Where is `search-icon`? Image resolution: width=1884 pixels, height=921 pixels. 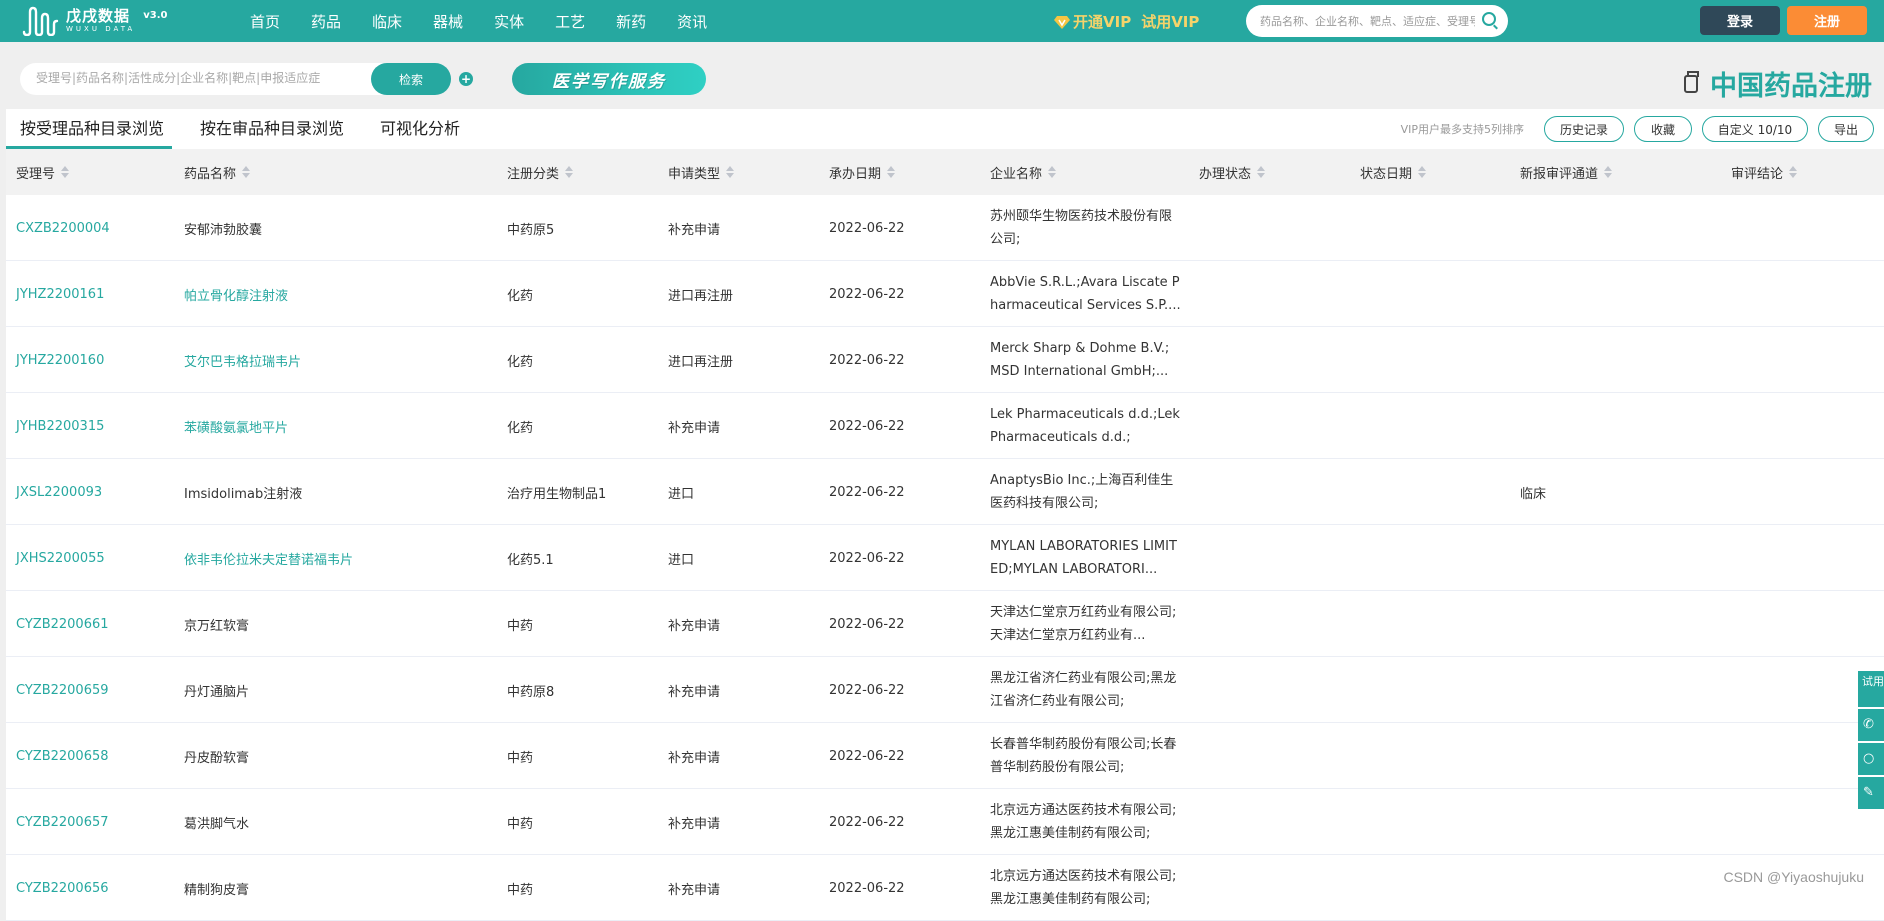
search-icon is located at coordinates (1489, 19).